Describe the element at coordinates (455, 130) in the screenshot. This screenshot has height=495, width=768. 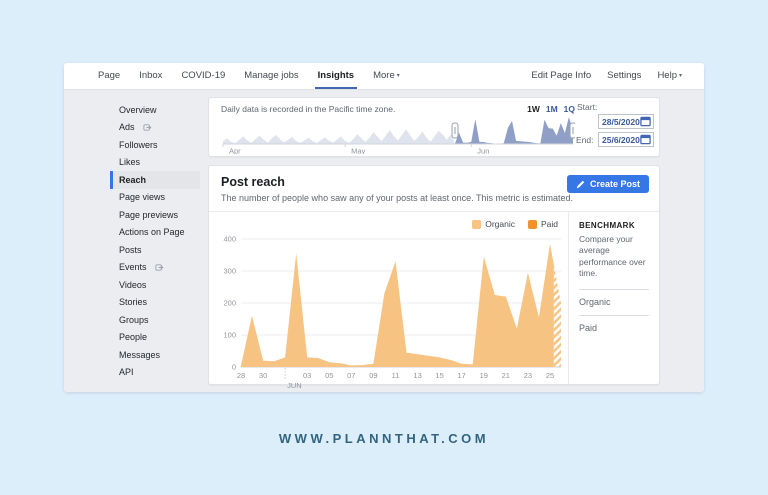
I see `slider-handle-left` at that location.